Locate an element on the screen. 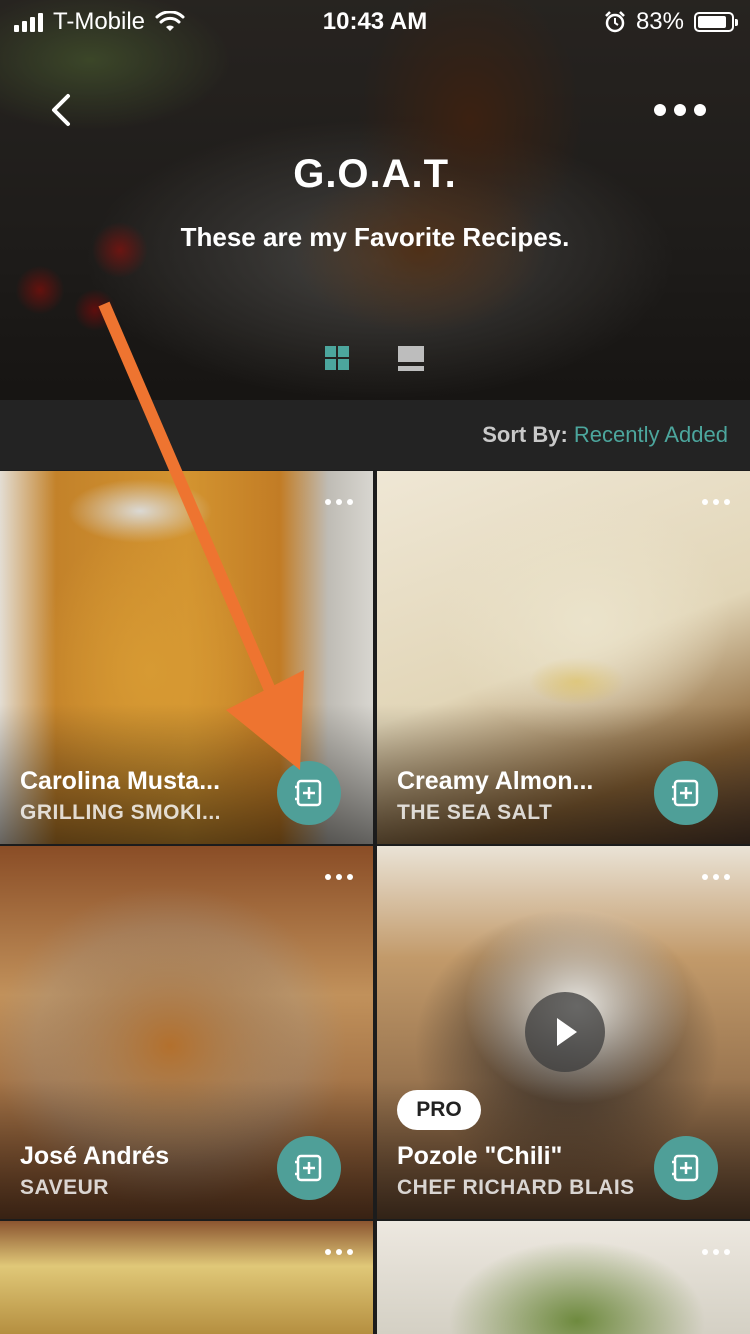 The height and width of the screenshot is (1334, 750). sort-control: Sort By: Recently Added is located at coordinates (605, 435).